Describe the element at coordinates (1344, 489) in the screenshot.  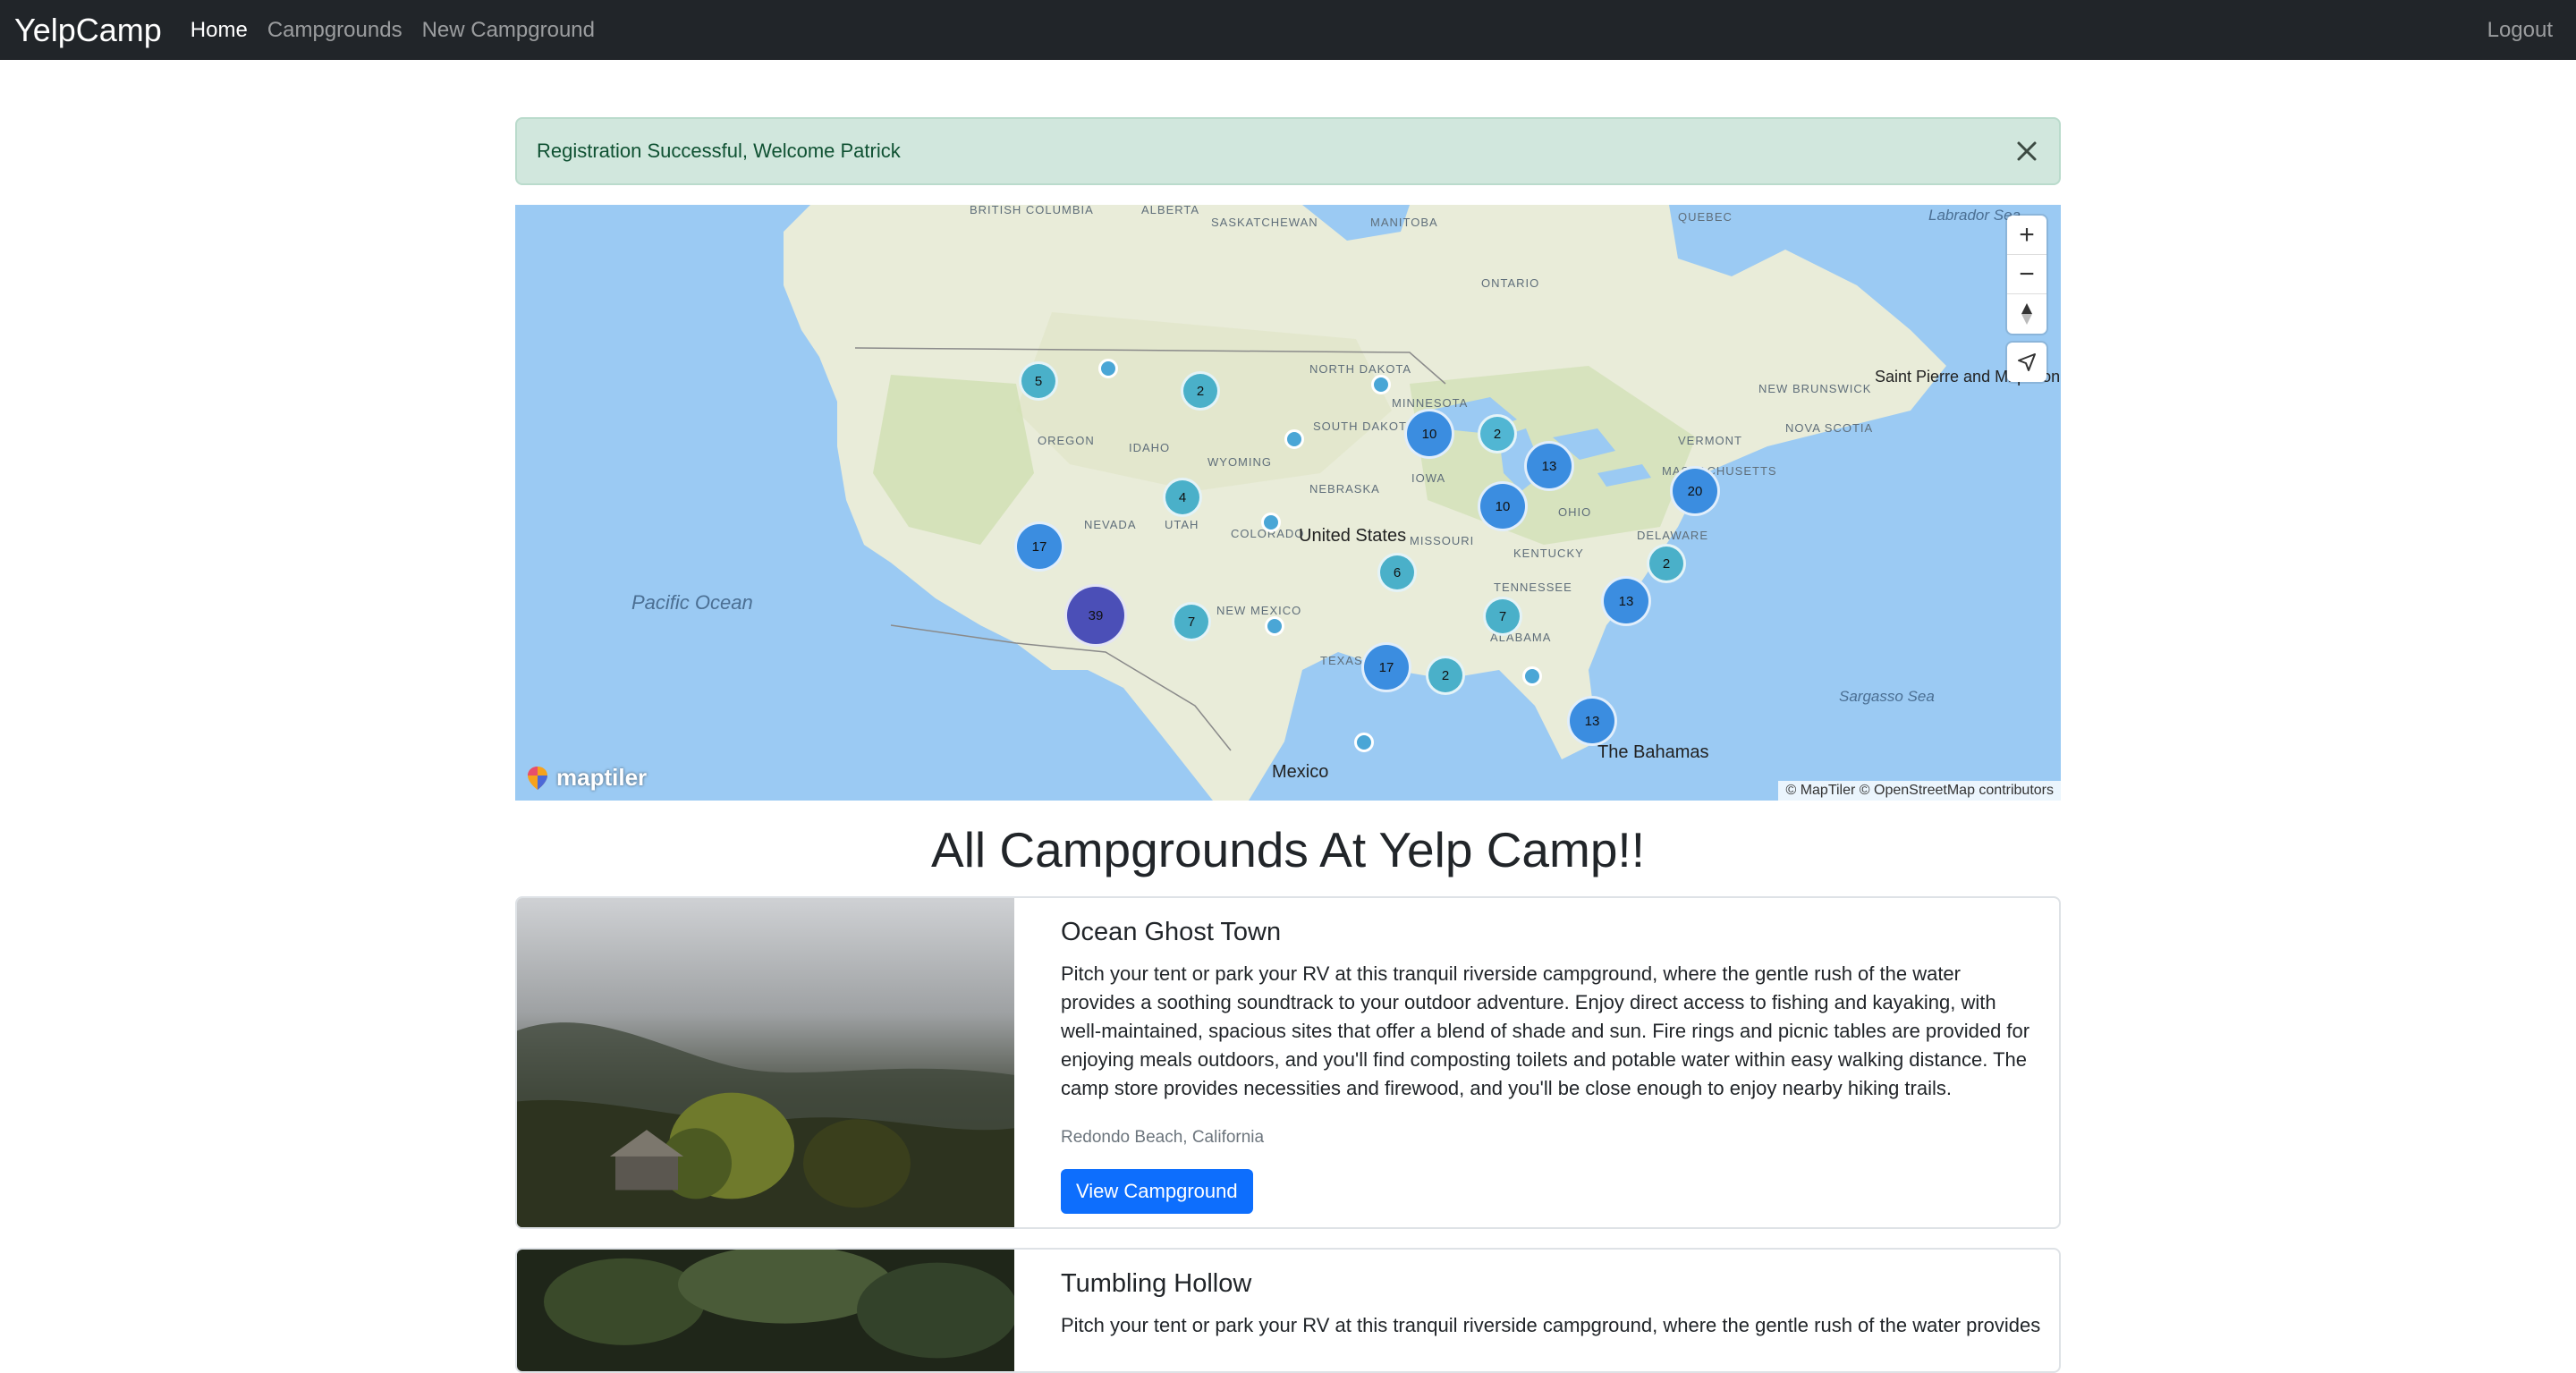
I see `map-label: Nebraska` at that location.